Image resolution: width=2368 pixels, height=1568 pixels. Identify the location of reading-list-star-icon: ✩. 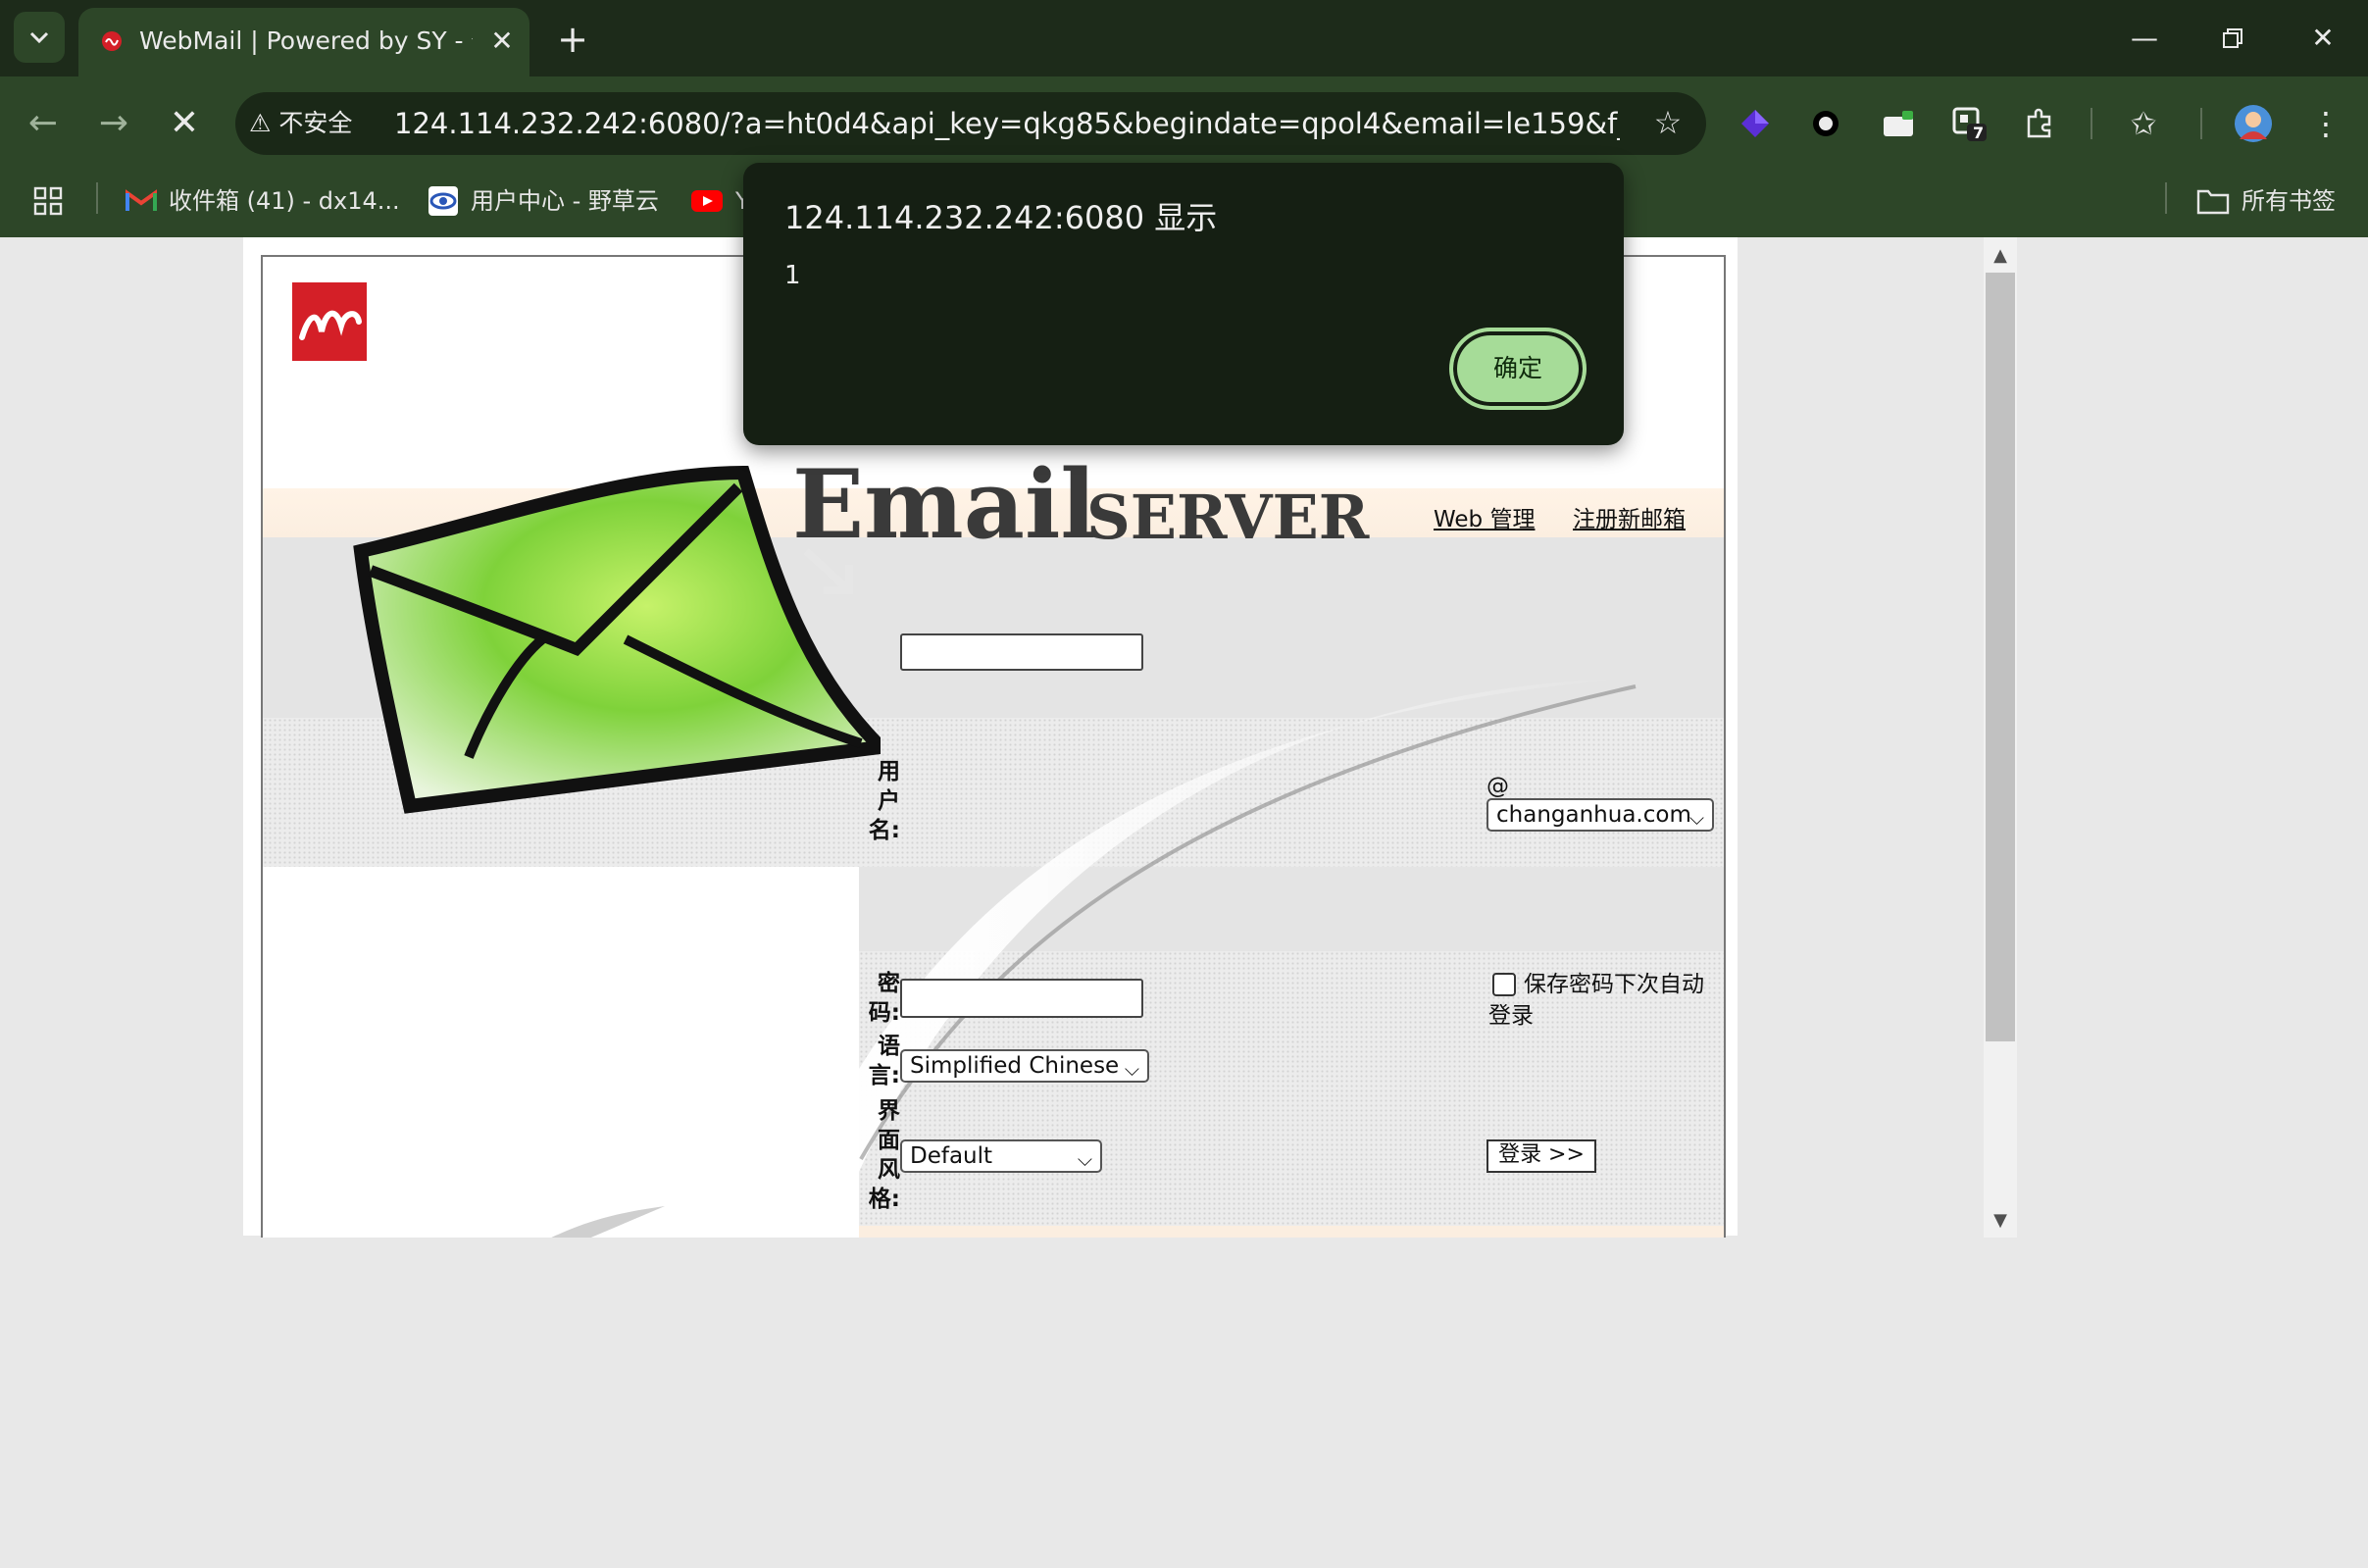
(2143, 123).